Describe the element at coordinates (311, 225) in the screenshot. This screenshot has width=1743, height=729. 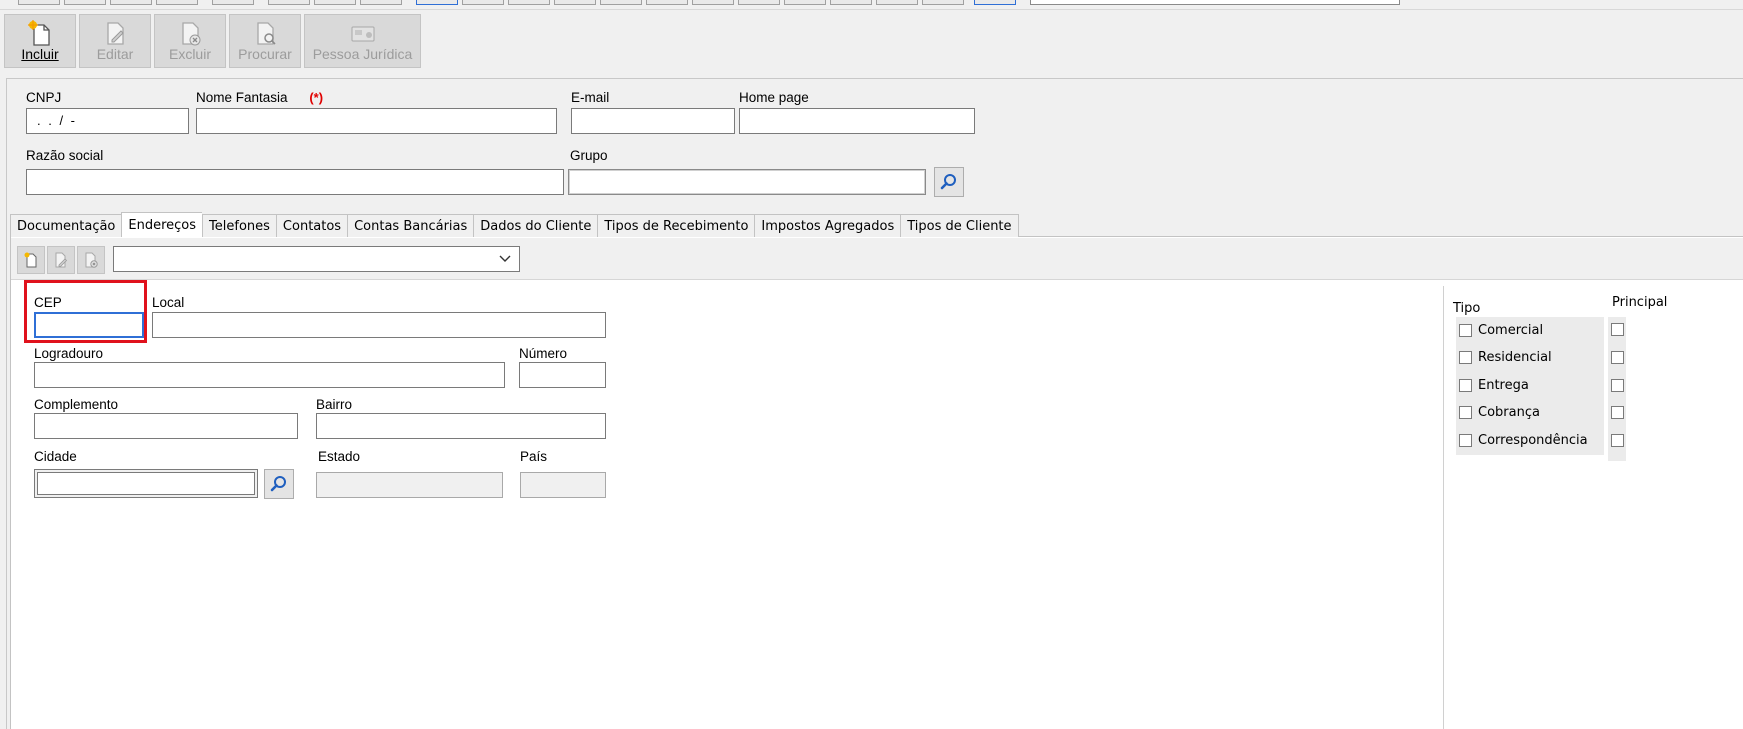
I see `tab-contatos: Contatos` at that location.